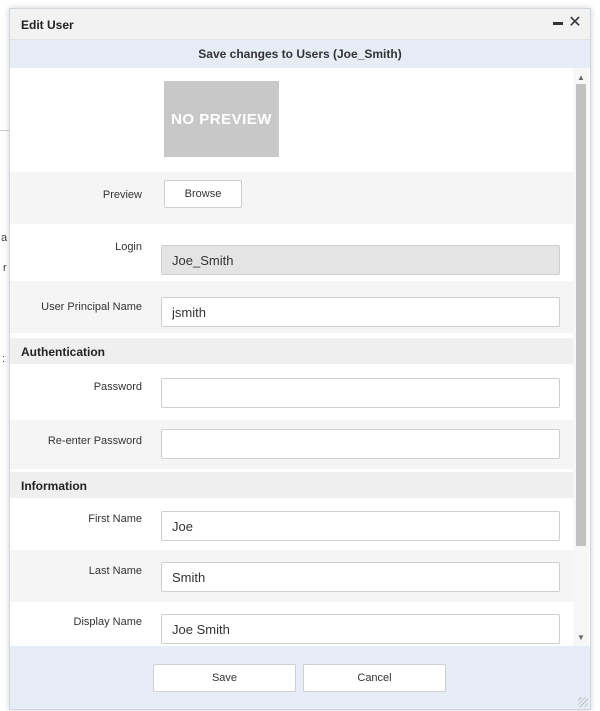 This screenshot has height=711, width=600. What do you see at coordinates (360, 444) in the screenshot?
I see `reenter-password-field` at bounding box center [360, 444].